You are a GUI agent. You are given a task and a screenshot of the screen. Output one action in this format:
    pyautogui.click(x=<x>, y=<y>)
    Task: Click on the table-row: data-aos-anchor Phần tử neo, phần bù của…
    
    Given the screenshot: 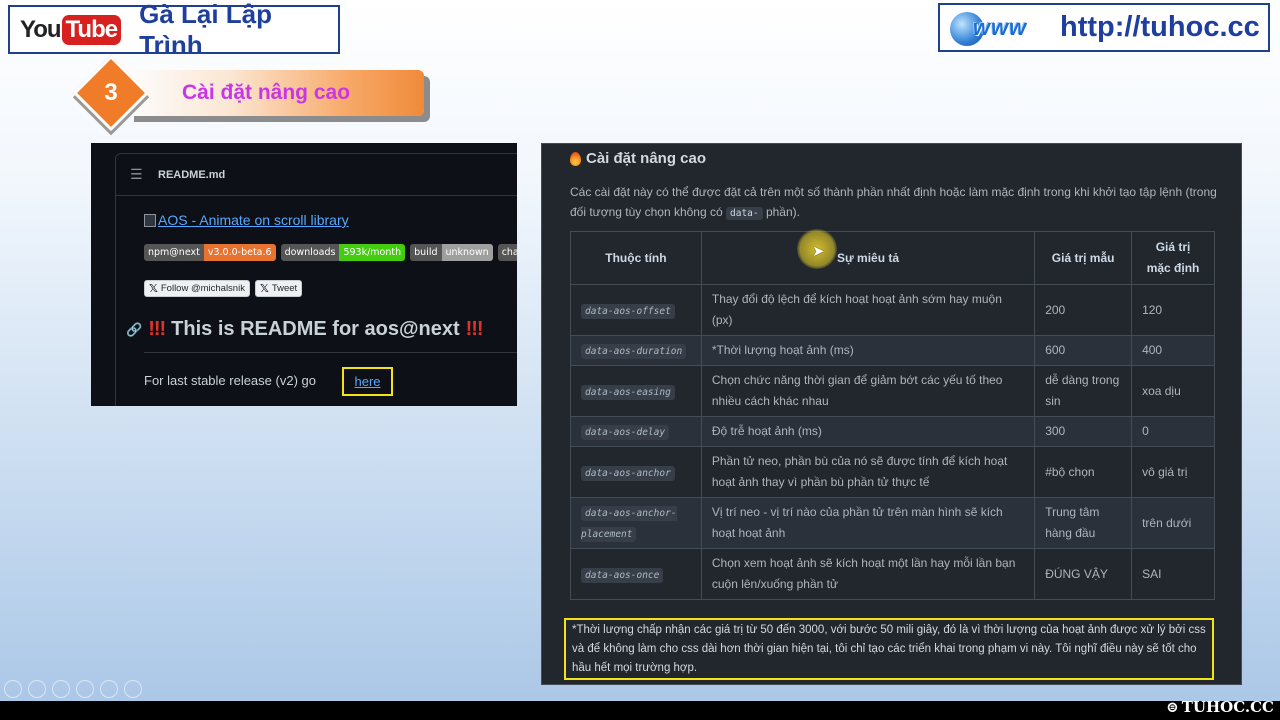 What is the action you would take?
    pyautogui.click(x=892, y=472)
    